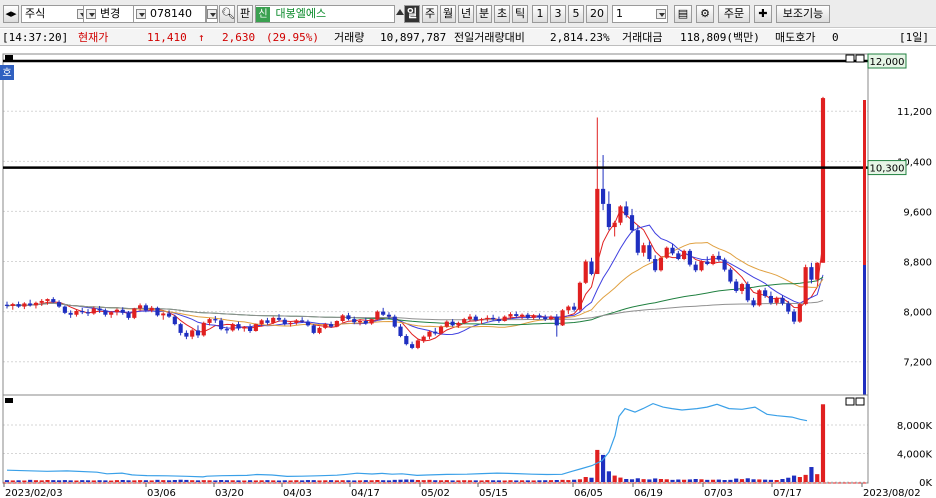 The height and width of the screenshot is (498, 936). I want to click on code-dropdown-button, so click(212, 14).